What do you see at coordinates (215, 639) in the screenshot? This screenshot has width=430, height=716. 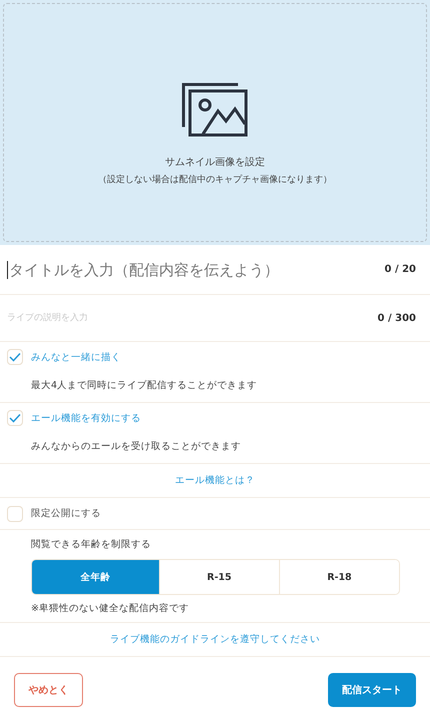 I see `guideline-link: ライブ機能のガイドラインを遵守してください` at bounding box center [215, 639].